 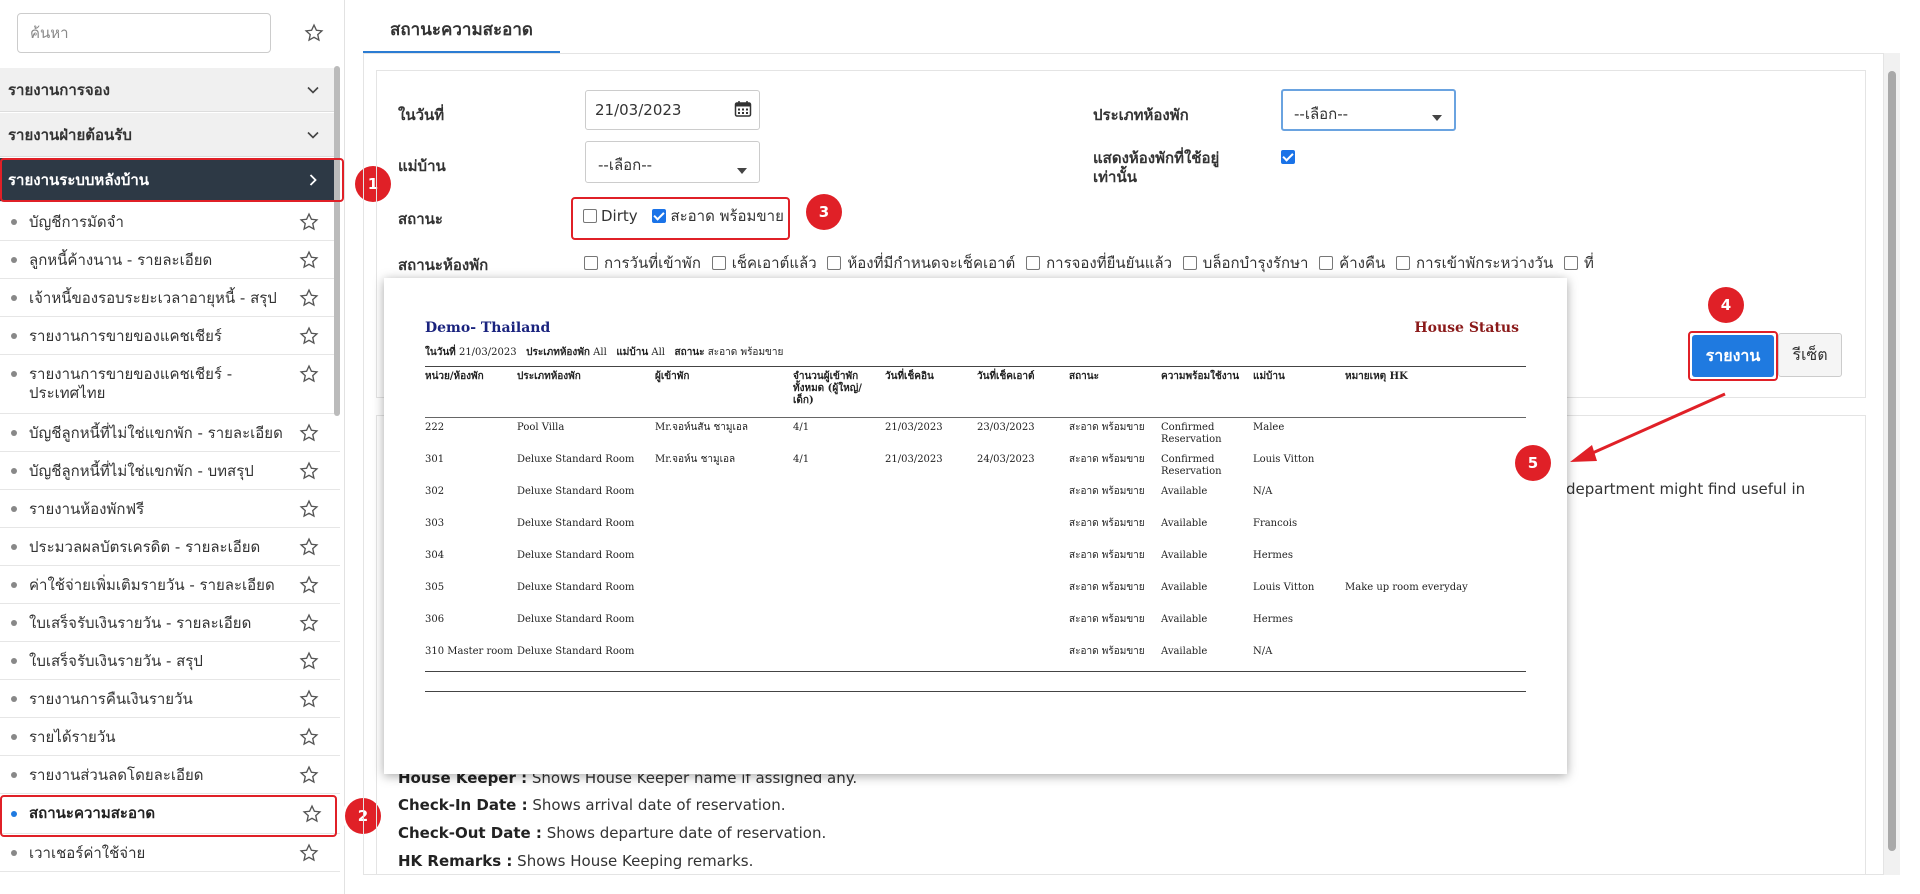 I want to click on description-fragment: department might find useful in, so click(x=1686, y=489).